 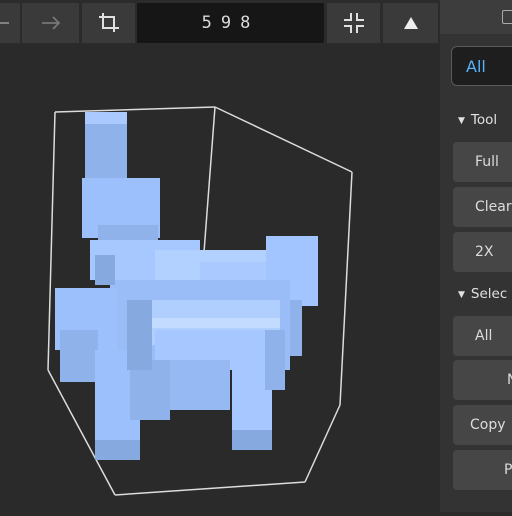 I want to click on arrow-right-icon, so click(x=50, y=23).